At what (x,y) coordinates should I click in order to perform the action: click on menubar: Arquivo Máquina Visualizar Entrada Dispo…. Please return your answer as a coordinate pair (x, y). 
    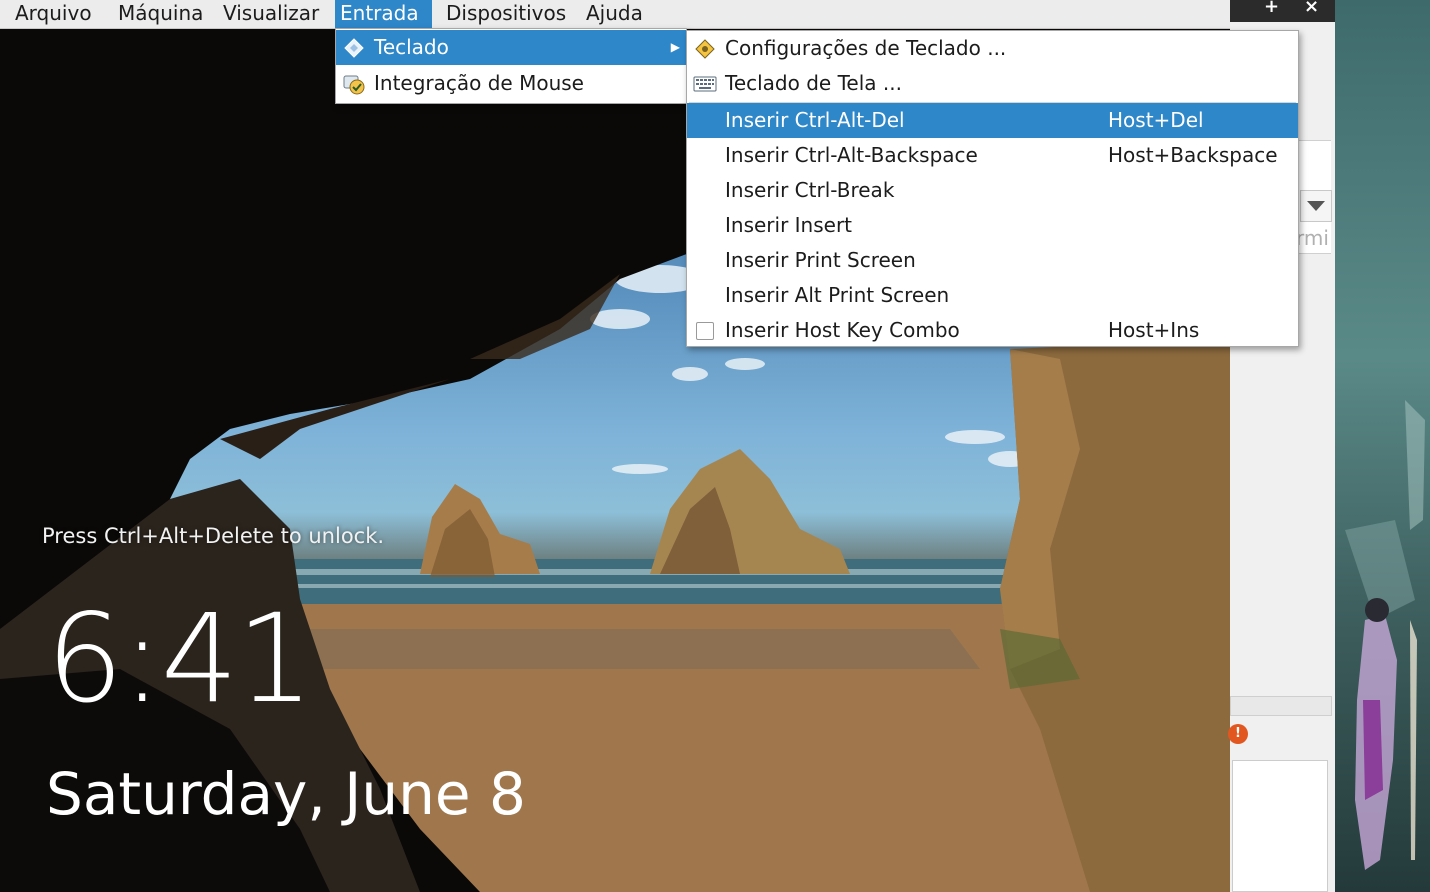
    Looking at the image, I should click on (615, 14).